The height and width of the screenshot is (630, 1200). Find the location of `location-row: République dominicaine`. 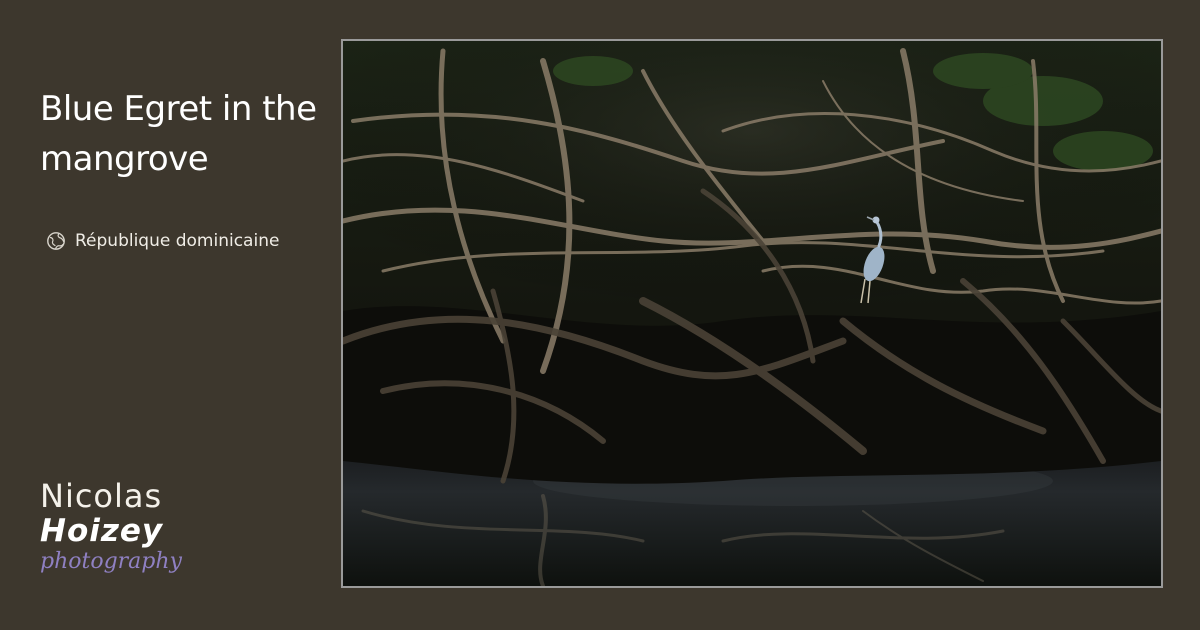

location-row: République dominicaine is located at coordinates (162, 241).